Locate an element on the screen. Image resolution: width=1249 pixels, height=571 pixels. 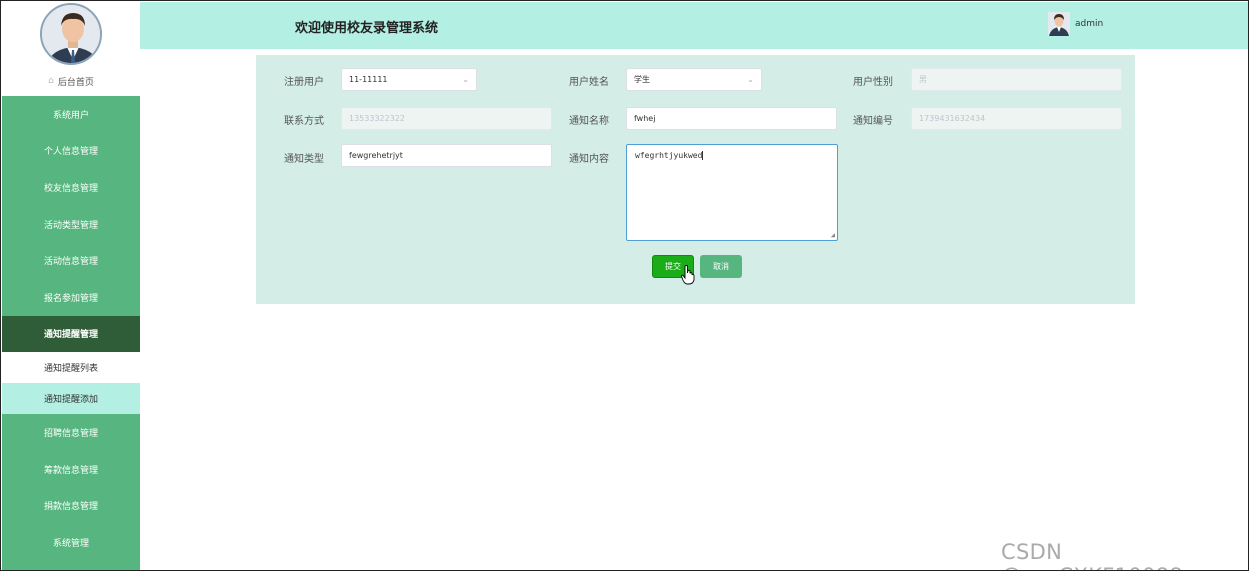
avatar-image is located at coordinates (71, 34).